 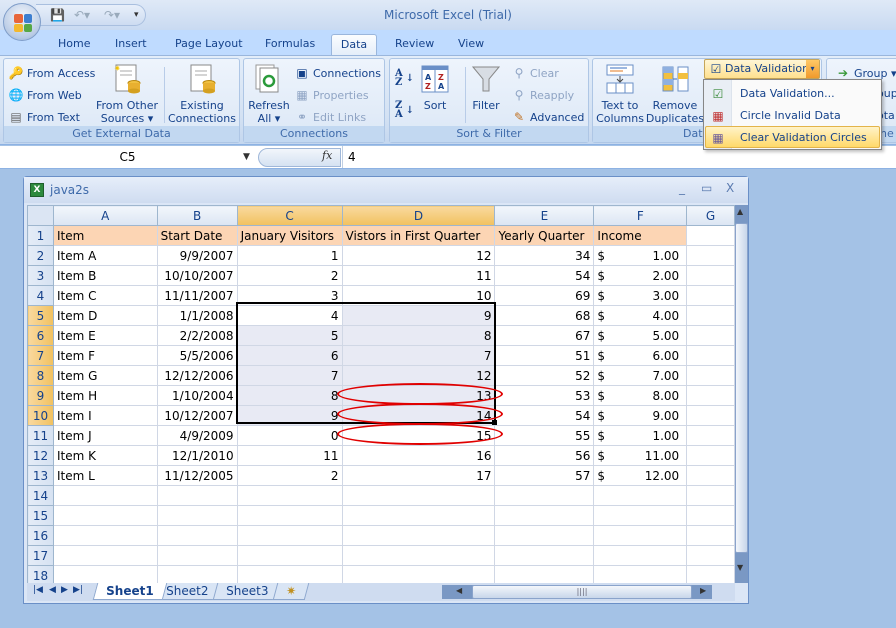 What do you see at coordinates (404, 110) in the screenshot?
I see `sort-z-a-button: Z A ↓` at bounding box center [404, 110].